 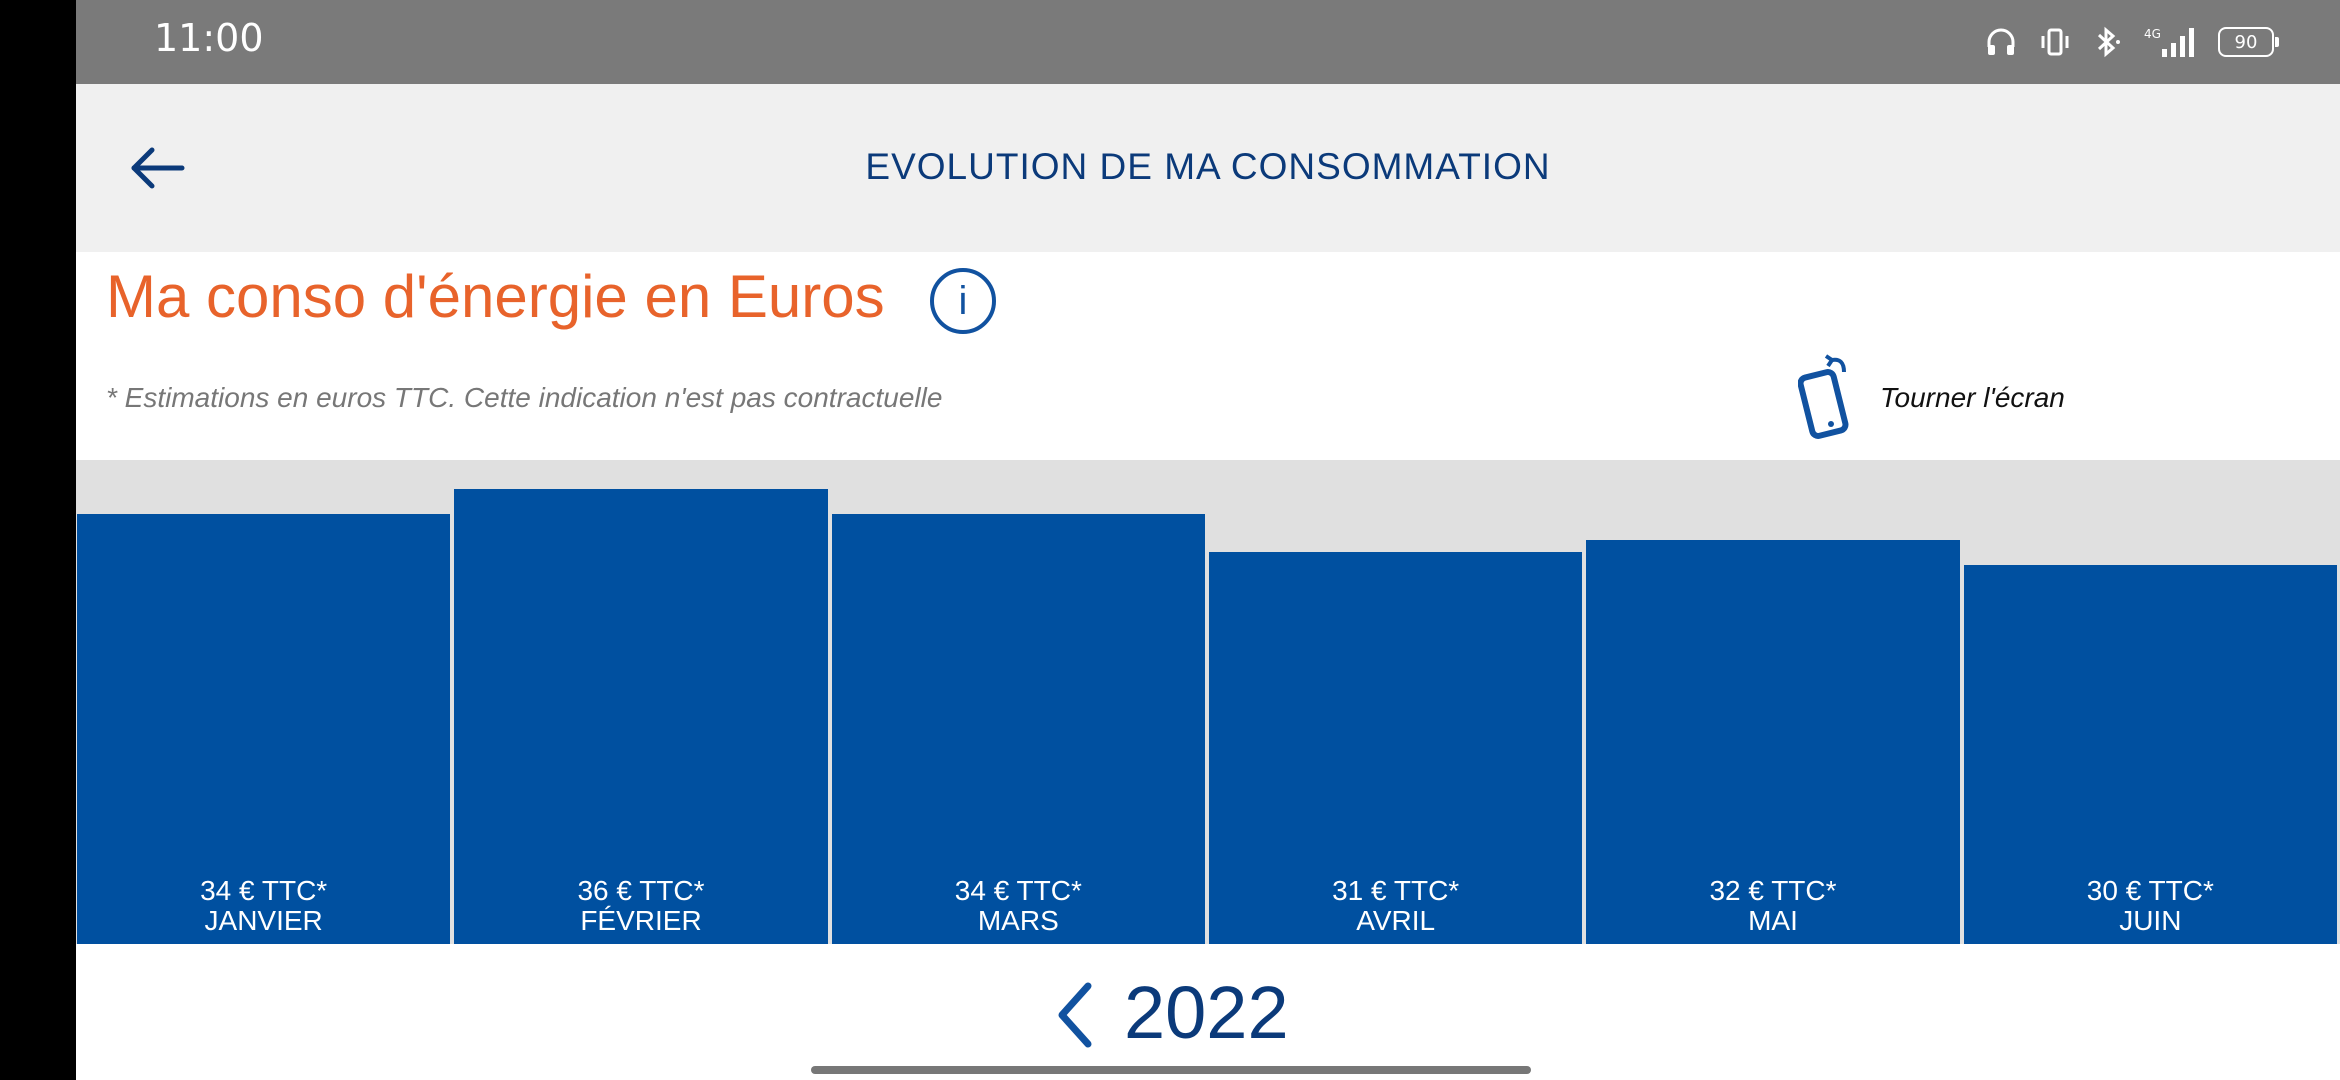 I want to click on bar-labels: 31 € TTC* AVRIL, so click(x=1395, y=906).